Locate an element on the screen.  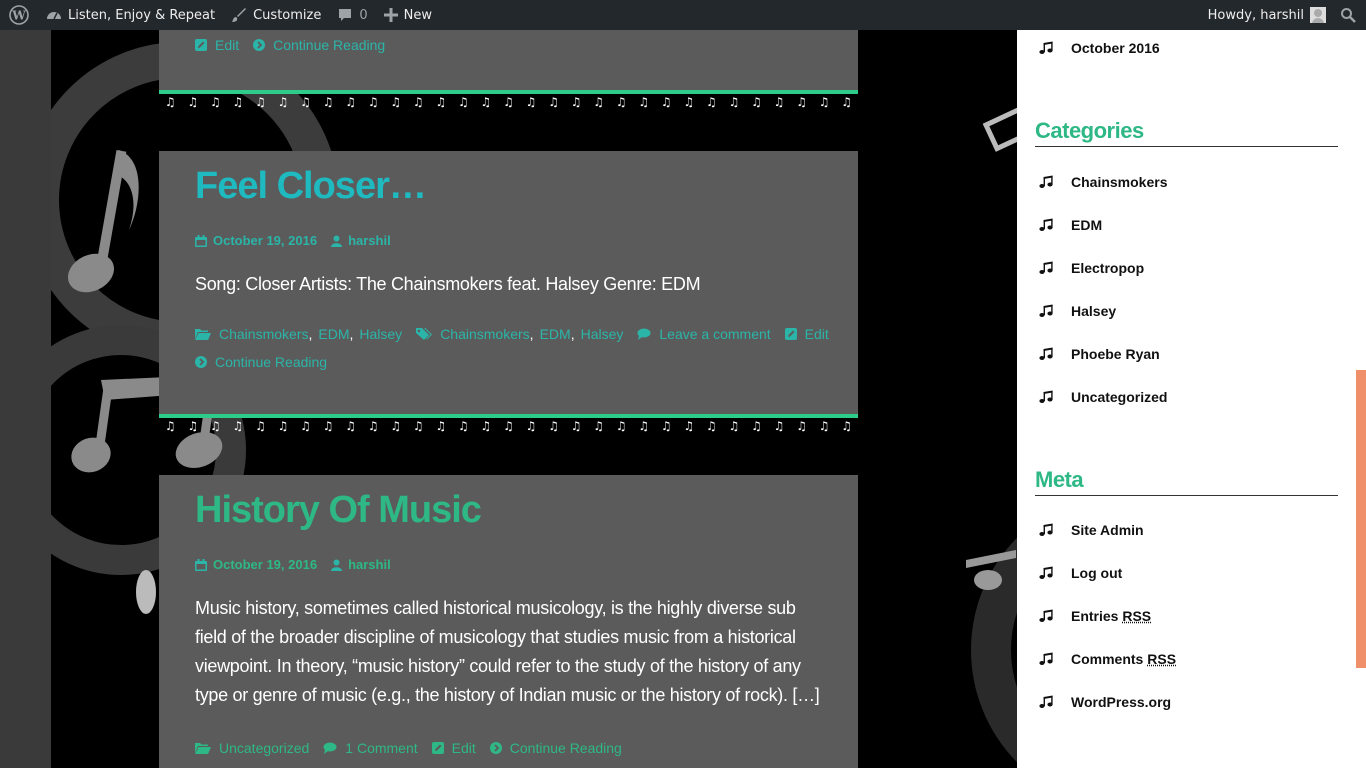
archive-item: October 2016 is located at coordinates (1099, 48).